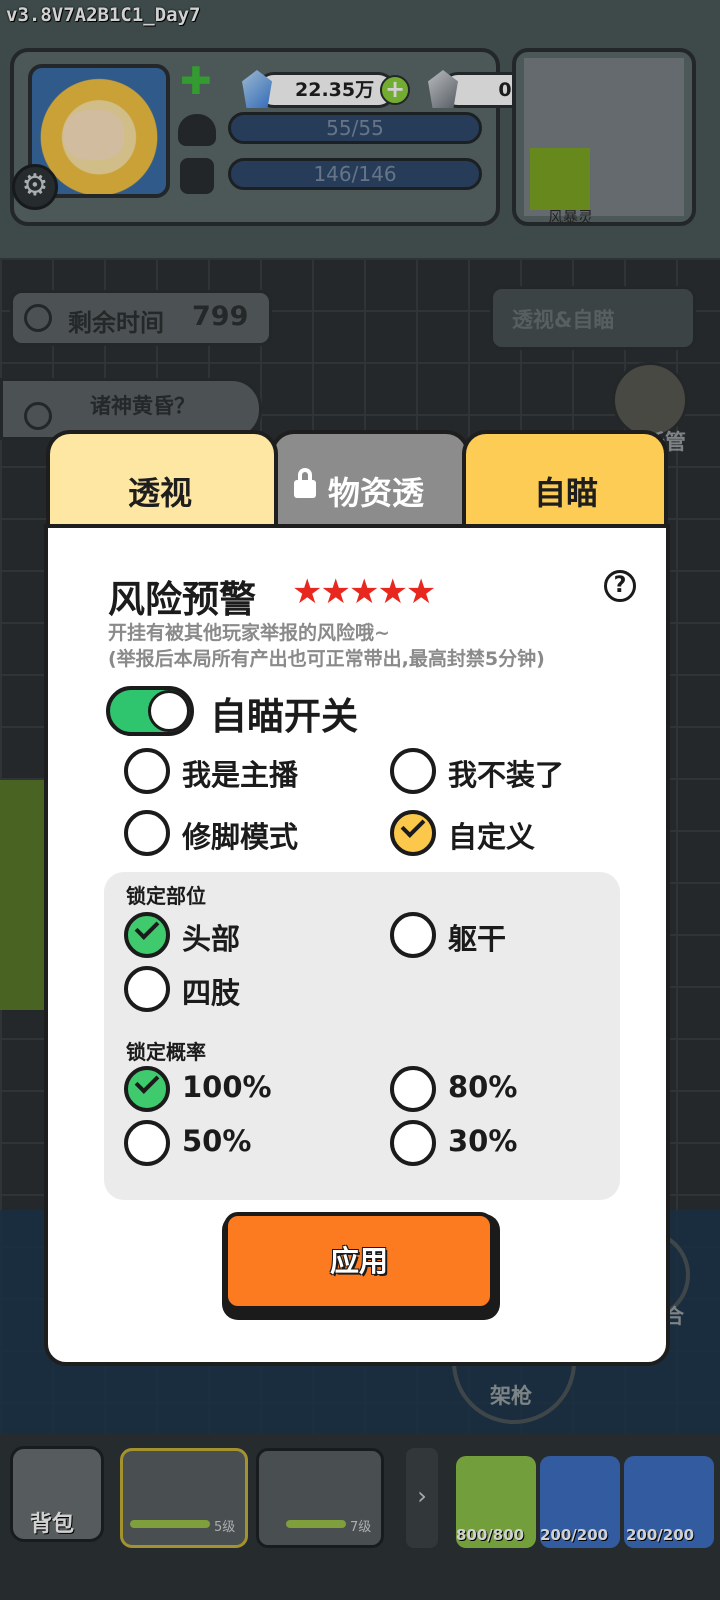 This screenshot has width=720, height=1600. Describe the element at coordinates (284, 716) in the screenshot. I see `aim-toggle-label: 自瞄开关` at that location.